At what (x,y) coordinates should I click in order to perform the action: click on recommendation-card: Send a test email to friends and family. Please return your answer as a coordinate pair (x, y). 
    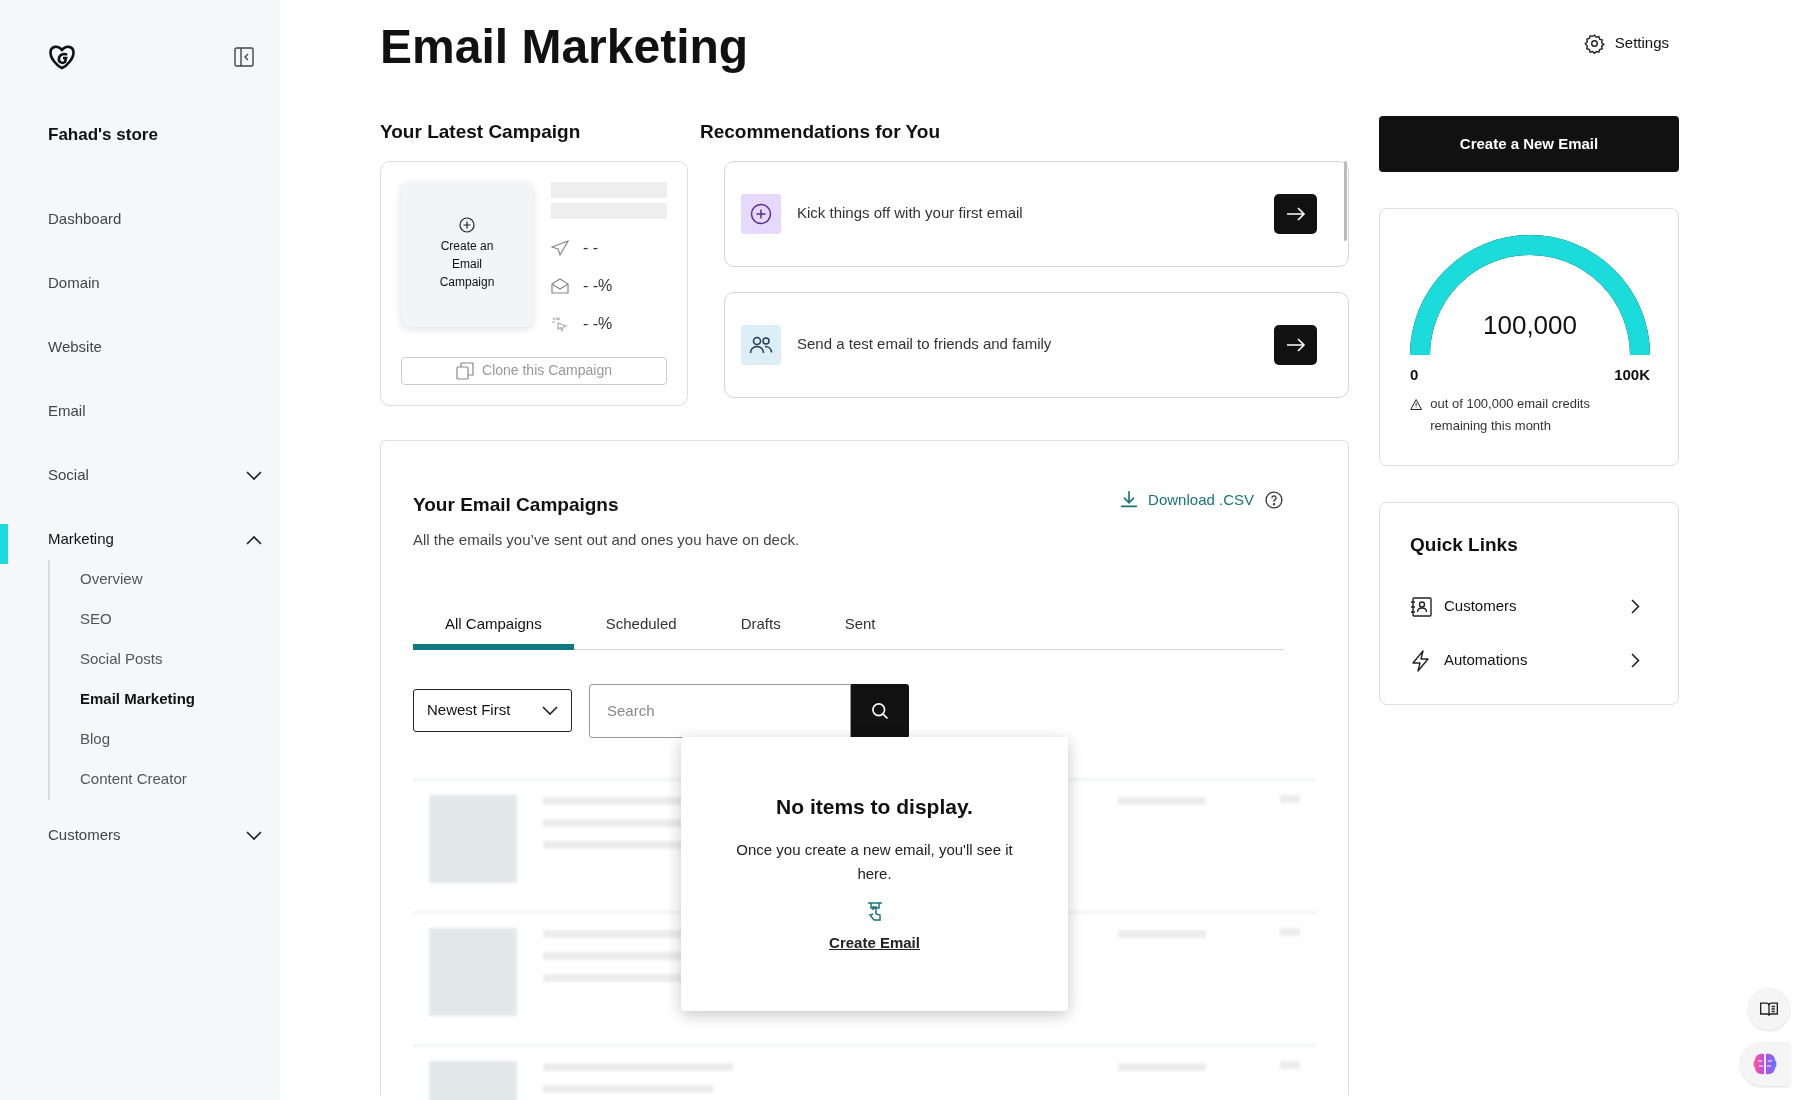
    Looking at the image, I should click on (1036, 344).